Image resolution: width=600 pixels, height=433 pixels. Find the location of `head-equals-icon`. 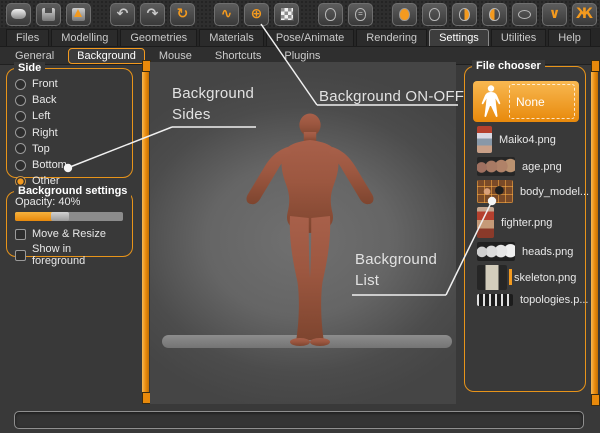

head-equals-icon is located at coordinates (360, 14).